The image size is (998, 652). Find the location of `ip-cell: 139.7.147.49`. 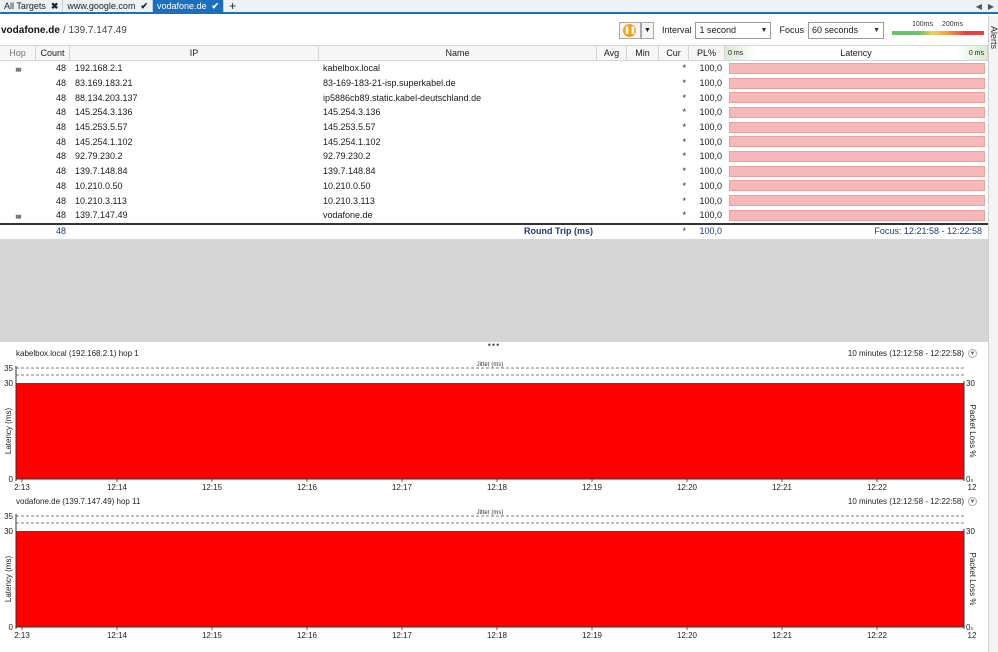

ip-cell: 139.7.147.49 is located at coordinates (101, 215).